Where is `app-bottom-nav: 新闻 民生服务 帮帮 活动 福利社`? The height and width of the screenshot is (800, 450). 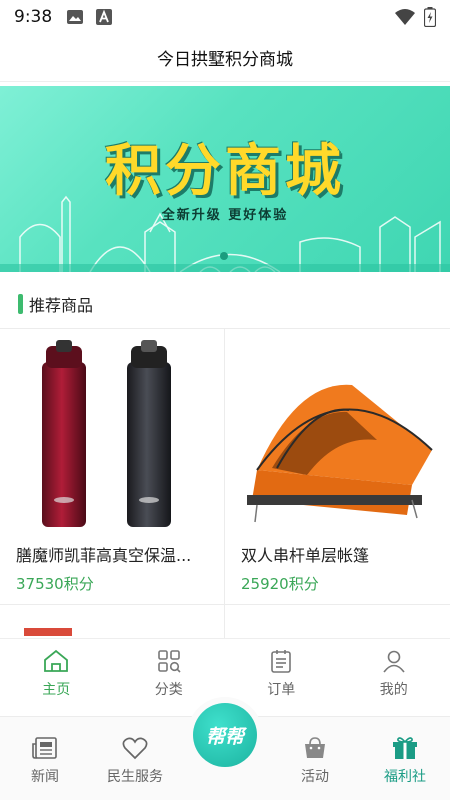
app-bottom-nav: 新闻 民生服务 帮帮 活动 福利社 is located at coordinates (225, 751).